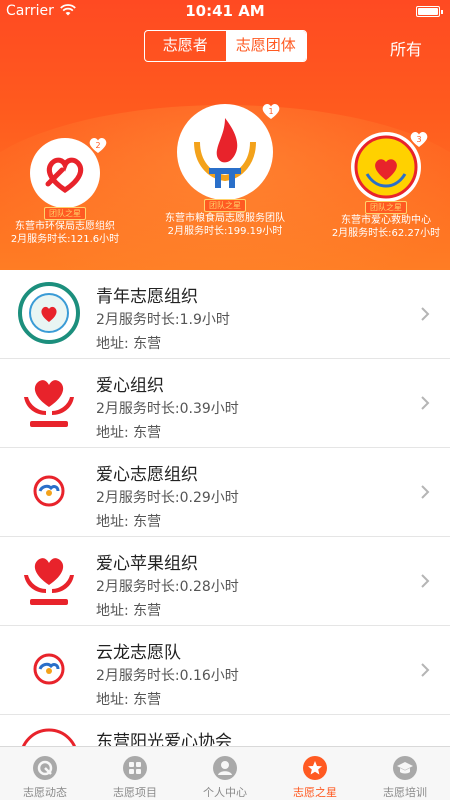  I want to click on list-item: 爱心志愿组织 2月服务时长:0.29小时 地址: 东营, so click(225, 492).